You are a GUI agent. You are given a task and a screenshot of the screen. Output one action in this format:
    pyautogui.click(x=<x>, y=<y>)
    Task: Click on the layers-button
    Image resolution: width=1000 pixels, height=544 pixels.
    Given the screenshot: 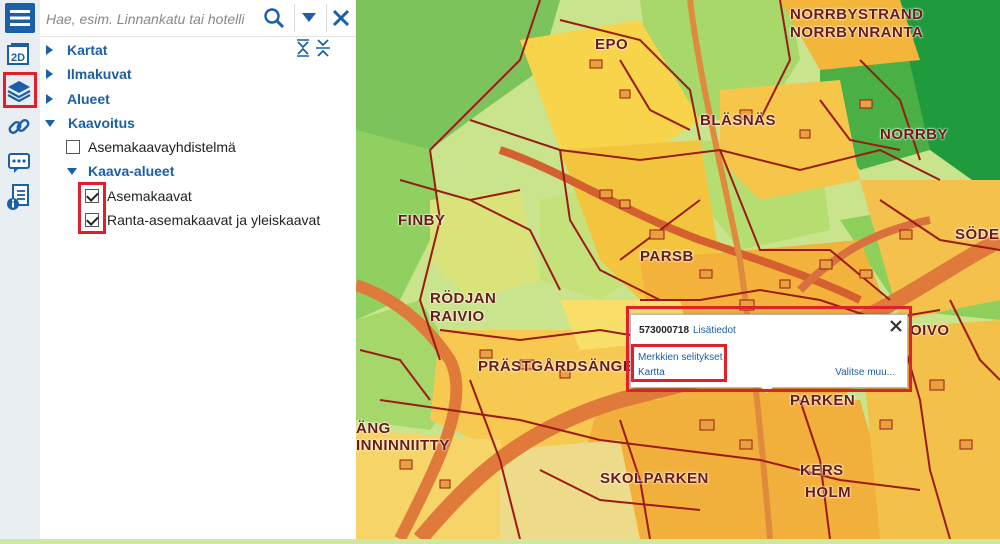 What is the action you would take?
    pyautogui.click(x=19, y=90)
    